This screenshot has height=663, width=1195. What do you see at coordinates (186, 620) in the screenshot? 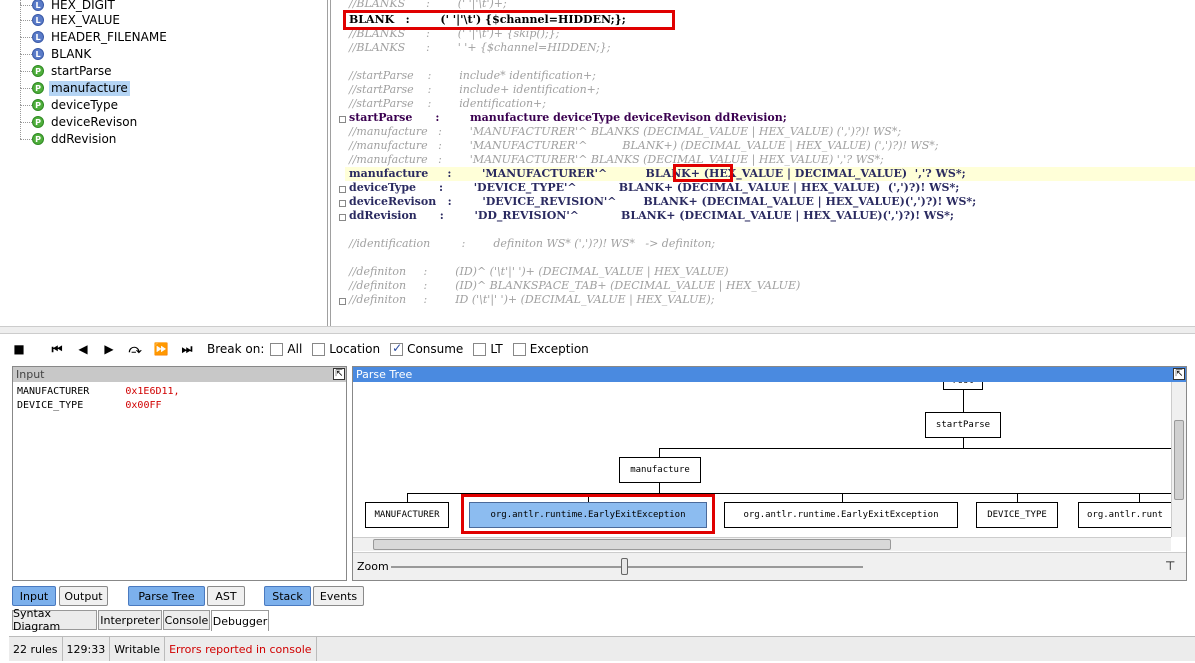
I see `tab-console: Console` at bounding box center [186, 620].